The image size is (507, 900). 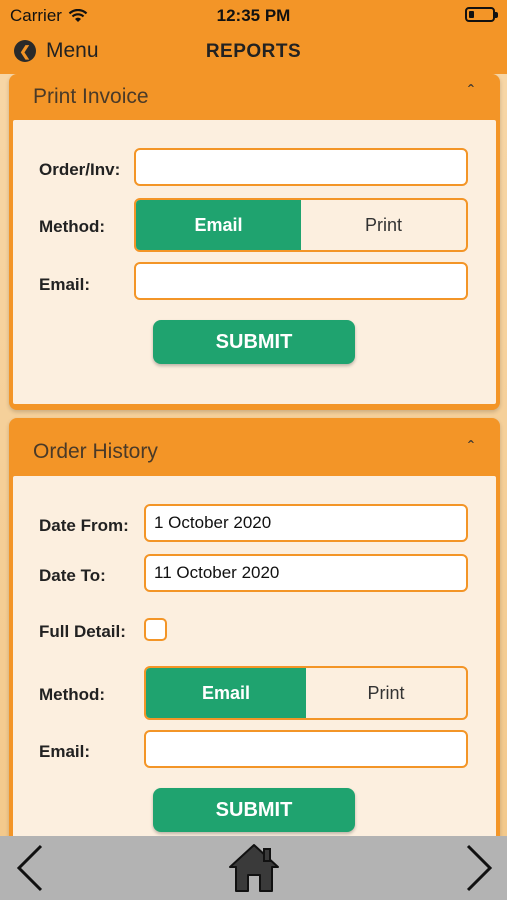 What do you see at coordinates (80, 169) in the screenshot?
I see `order-label: Order/Inv:` at bounding box center [80, 169].